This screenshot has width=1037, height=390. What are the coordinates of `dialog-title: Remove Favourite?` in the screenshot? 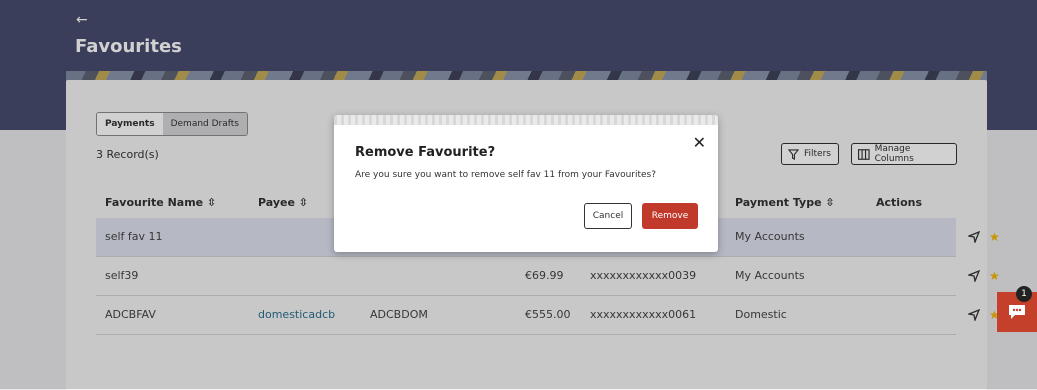 It's located at (425, 152).